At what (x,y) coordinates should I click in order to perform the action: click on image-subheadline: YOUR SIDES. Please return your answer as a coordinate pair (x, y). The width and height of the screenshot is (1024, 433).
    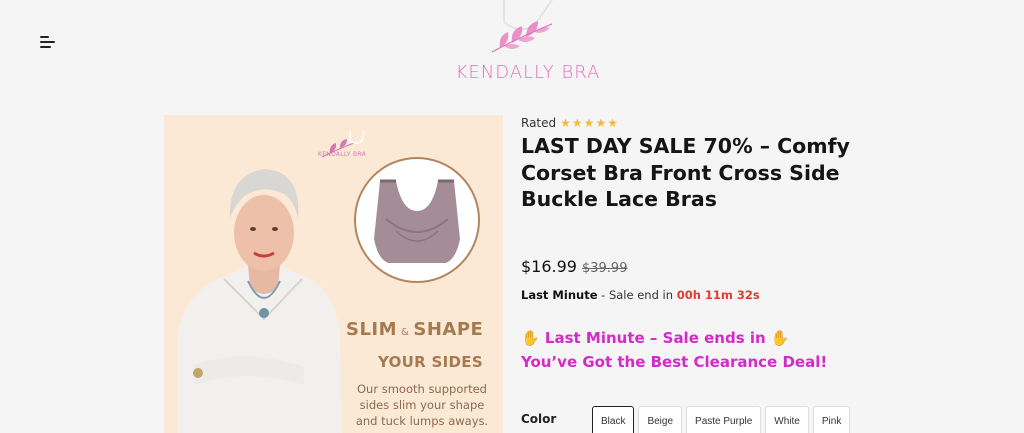
    Looking at the image, I should click on (430, 362).